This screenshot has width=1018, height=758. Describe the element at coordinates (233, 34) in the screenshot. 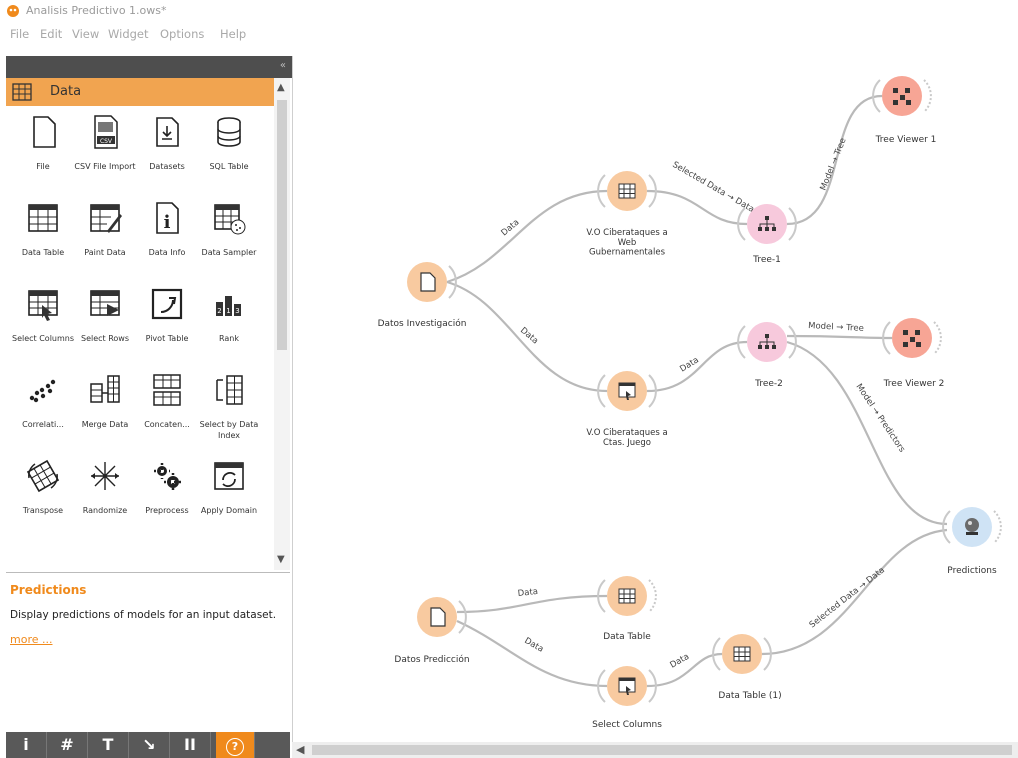

I see `menu-help: Help` at that location.